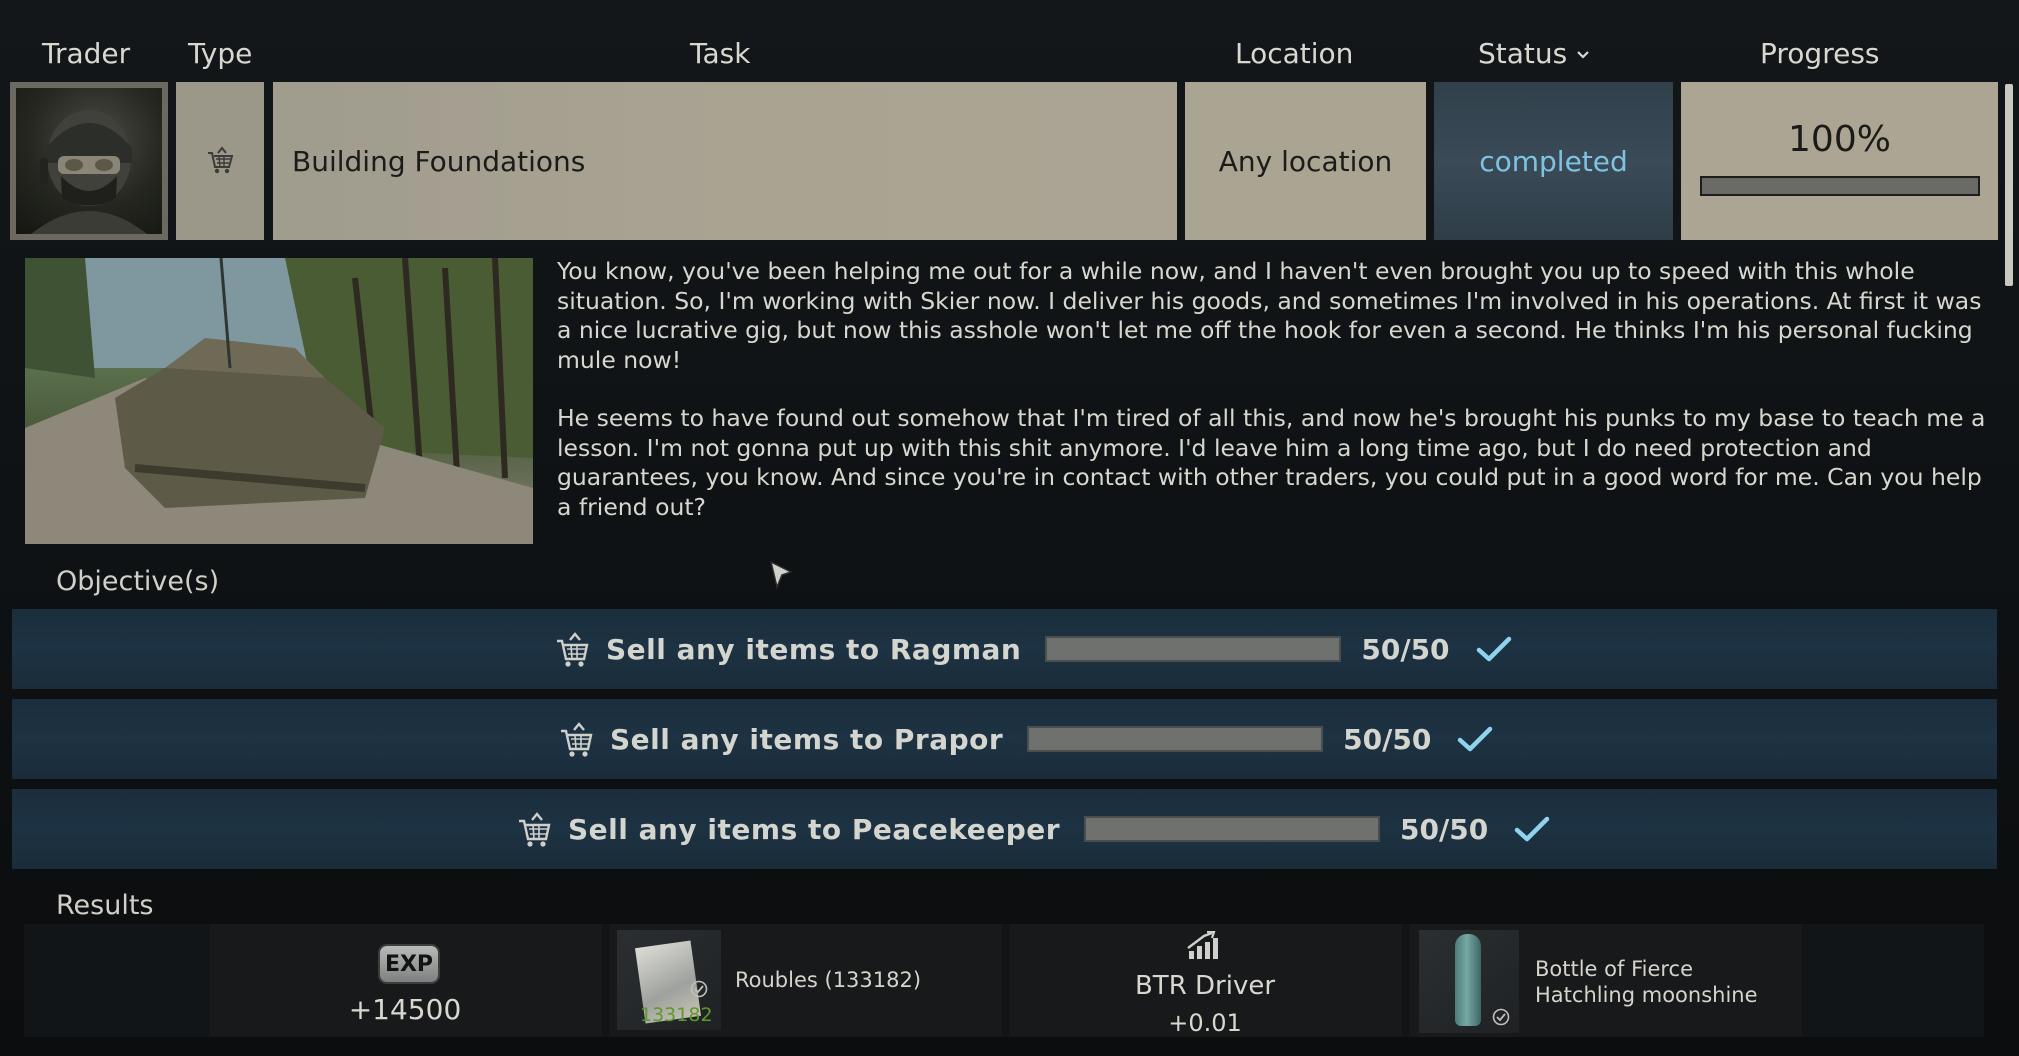 The width and height of the screenshot is (2019, 1056). Describe the element at coordinates (220, 54) in the screenshot. I see `column-header-type: Type` at that location.